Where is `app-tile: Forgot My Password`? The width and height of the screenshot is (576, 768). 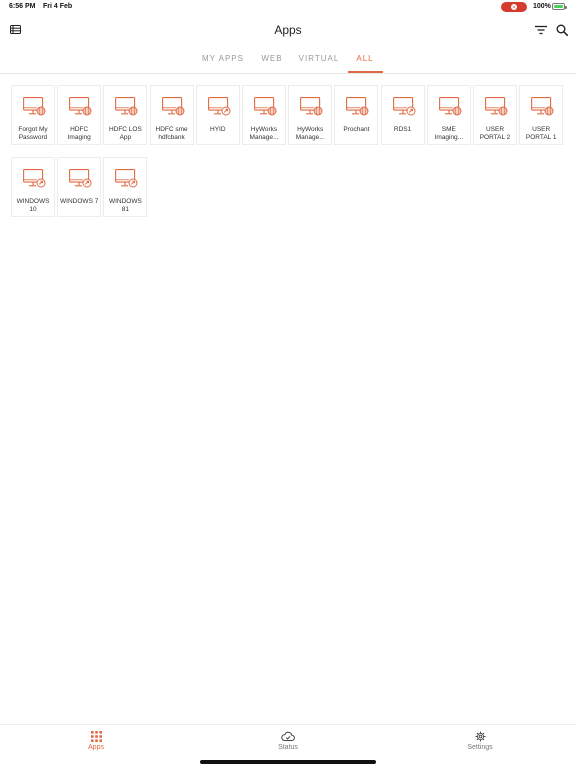 app-tile: Forgot My Password is located at coordinates (33, 115).